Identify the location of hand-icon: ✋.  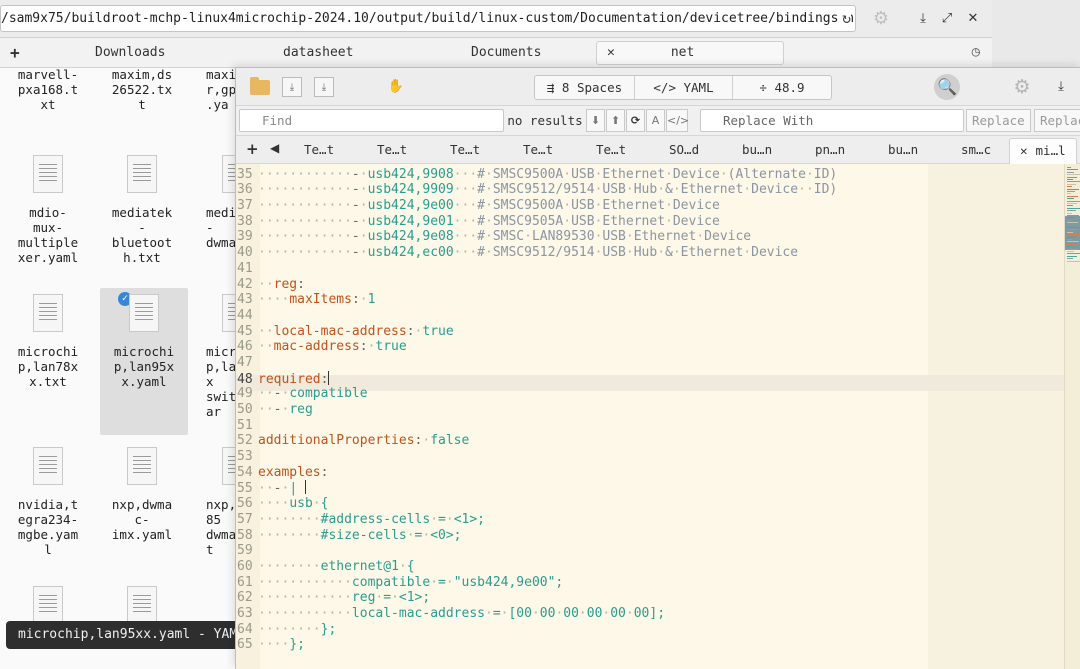
(396, 87).